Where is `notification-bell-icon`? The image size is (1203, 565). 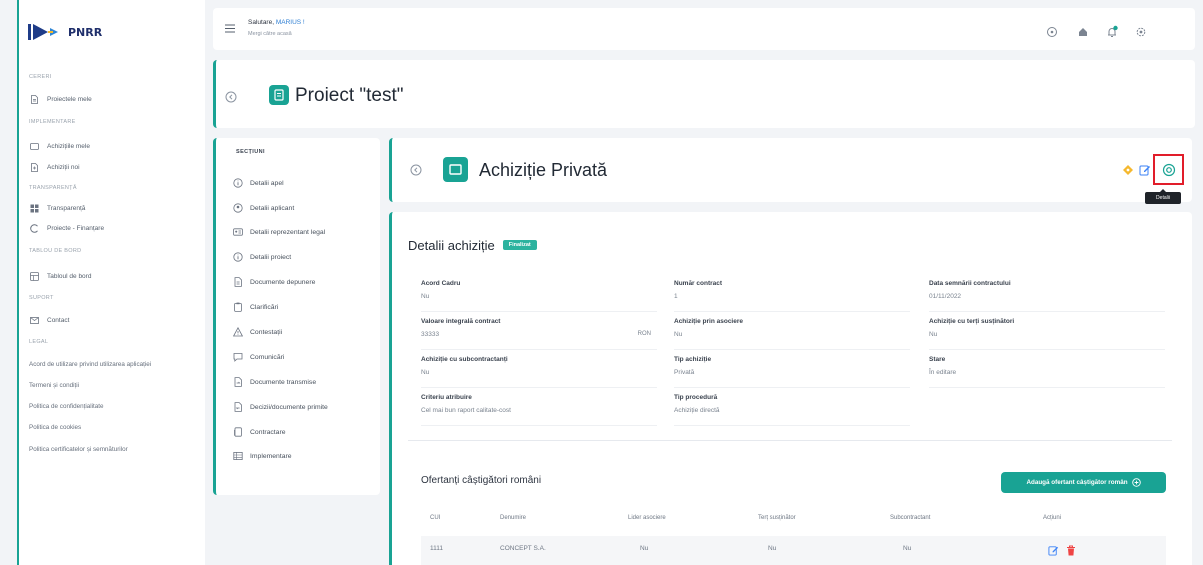
notification-bell-icon is located at coordinates (1112, 32).